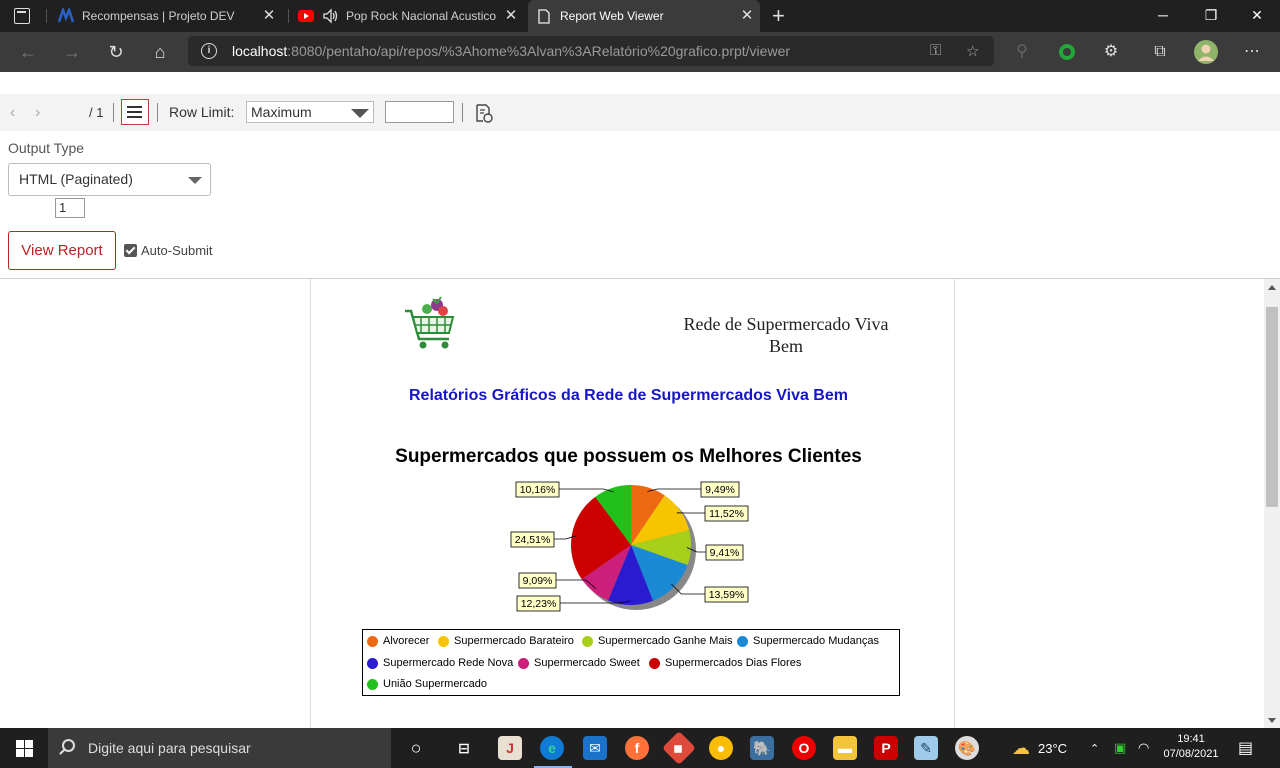 This screenshot has width=1280, height=768. What do you see at coordinates (1211, 16) in the screenshot?
I see `restore-icon: ❐` at bounding box center [1211, 16].